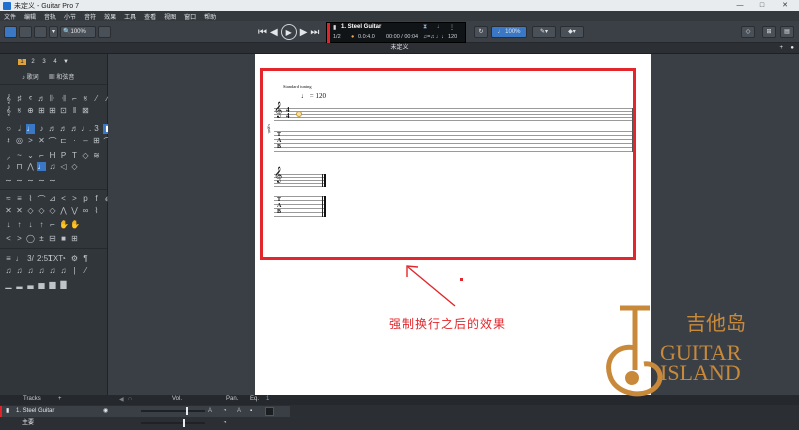  I want to click on wave-5-icon: ∼, so click(52, 180).